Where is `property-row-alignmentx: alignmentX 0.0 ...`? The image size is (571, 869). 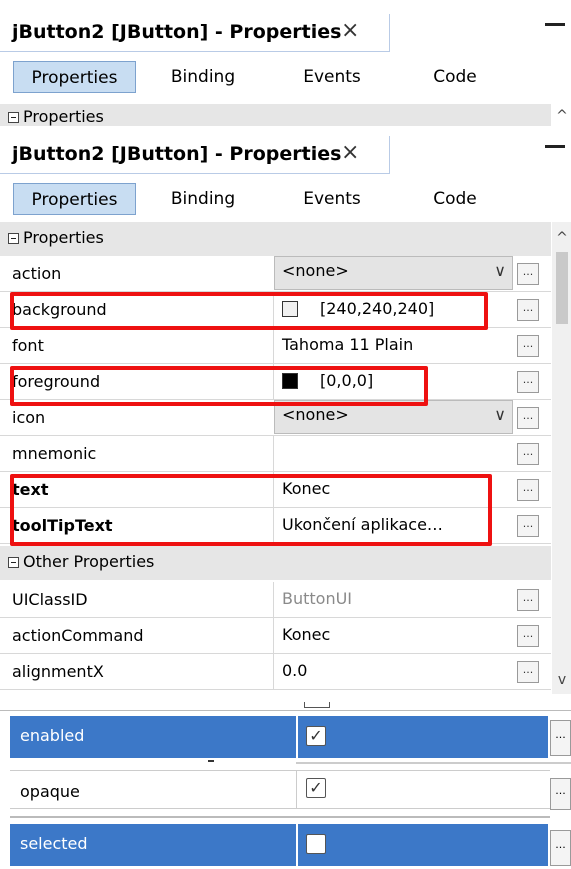 property-row-alignmentx: alignmentX 0.0 ... is located at coordinates (275, 672).